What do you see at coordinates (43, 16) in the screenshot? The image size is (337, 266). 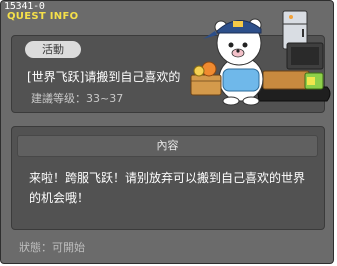 I see `window-title: QUEST INFO` at bounding box center [43, 16].